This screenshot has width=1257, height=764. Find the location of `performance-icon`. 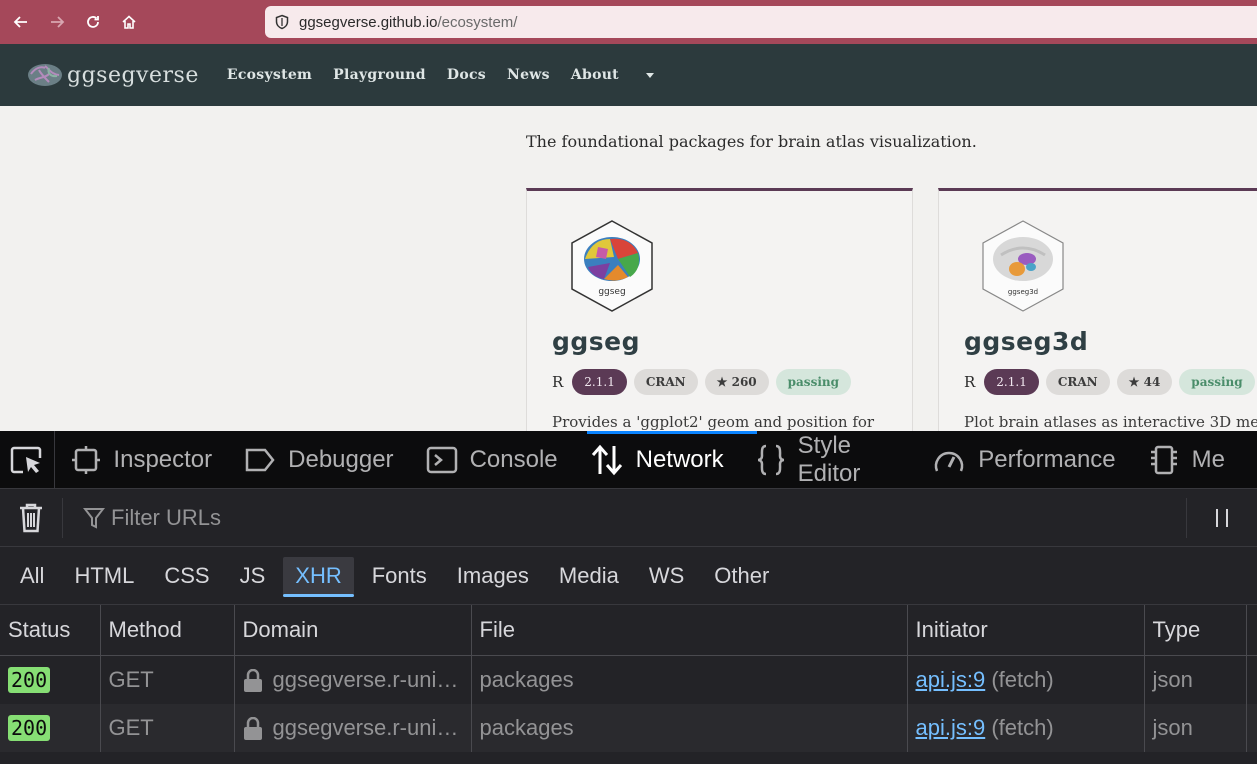

performance-icon is located at coordinates (949, 460).